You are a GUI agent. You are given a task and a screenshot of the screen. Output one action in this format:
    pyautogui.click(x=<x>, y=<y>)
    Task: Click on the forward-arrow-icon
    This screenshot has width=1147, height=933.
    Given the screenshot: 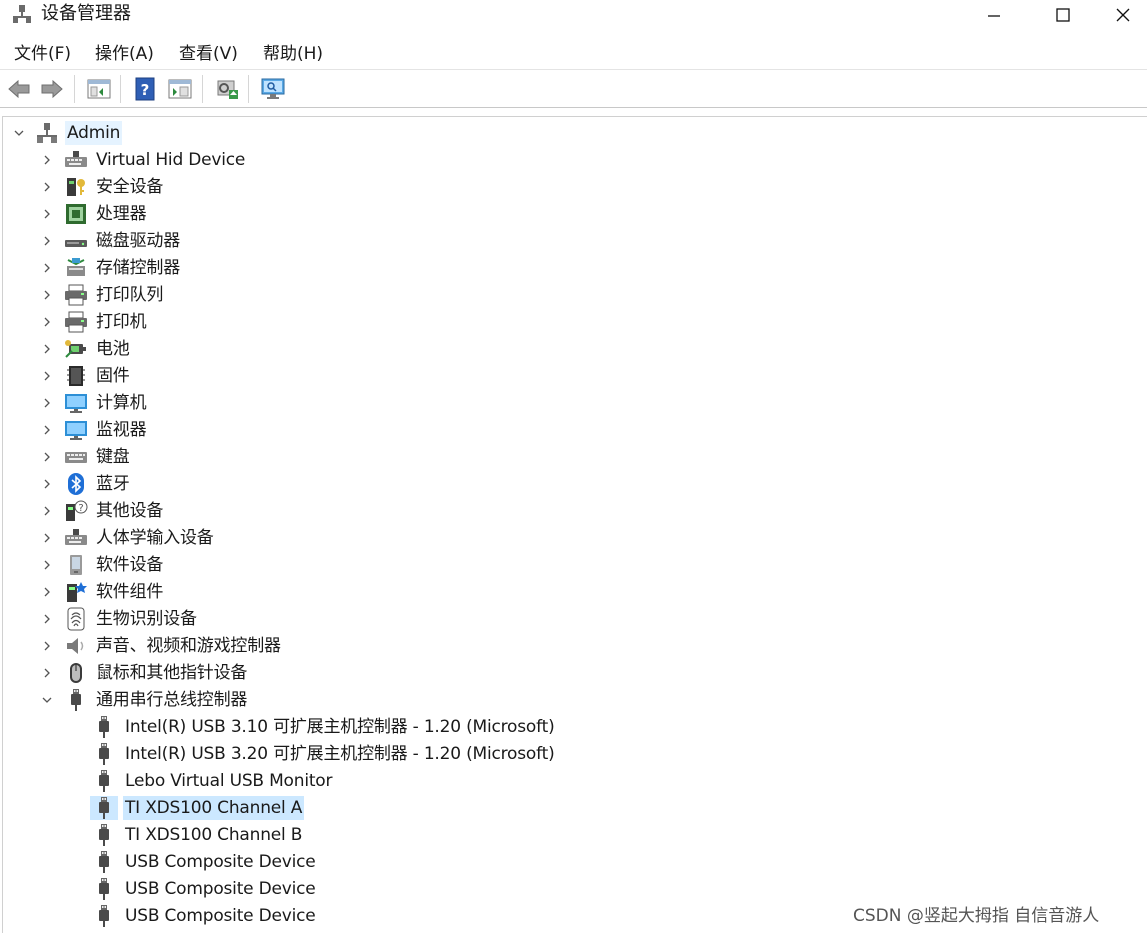 What is the action you would take?
    pyautogui.click(x=52, y=89)
    